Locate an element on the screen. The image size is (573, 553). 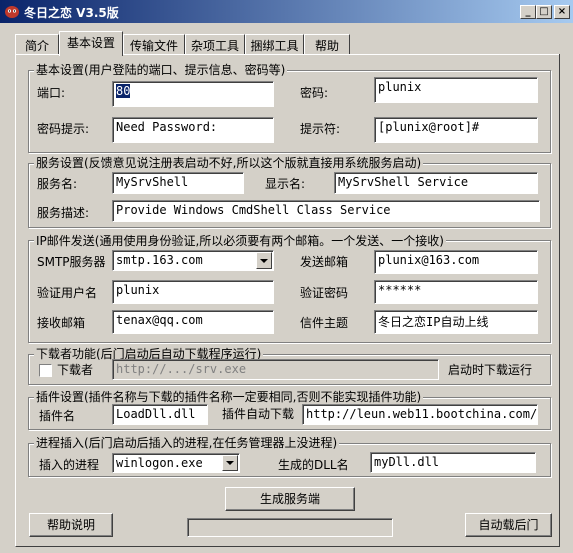
tab-basic-settings: 基本设置 is located at coordinates (91, 43).